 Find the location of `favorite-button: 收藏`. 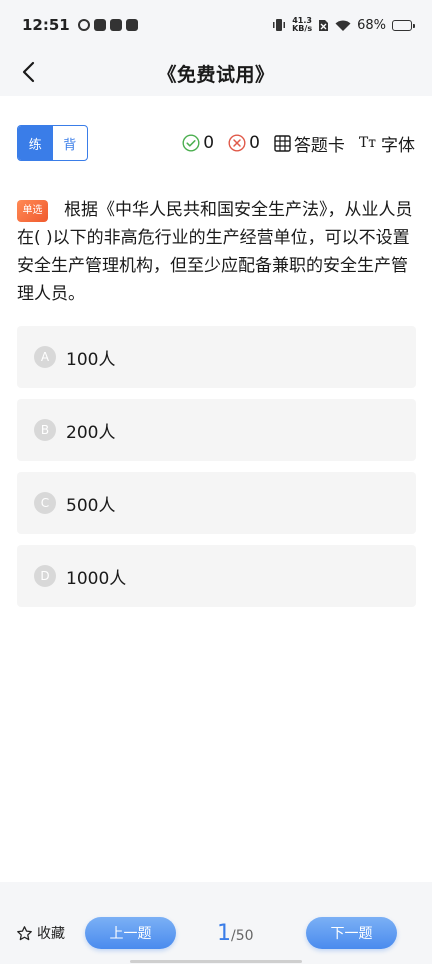

favorite-button: 收藏 is located at coordinates (40, 933).